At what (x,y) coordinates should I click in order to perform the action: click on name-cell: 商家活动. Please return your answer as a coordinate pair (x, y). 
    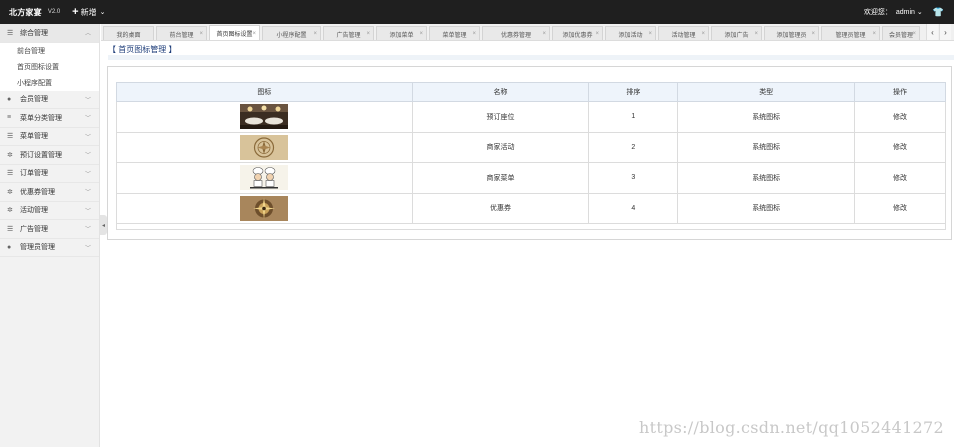
    Looking at the image, I should click on (500, 147).